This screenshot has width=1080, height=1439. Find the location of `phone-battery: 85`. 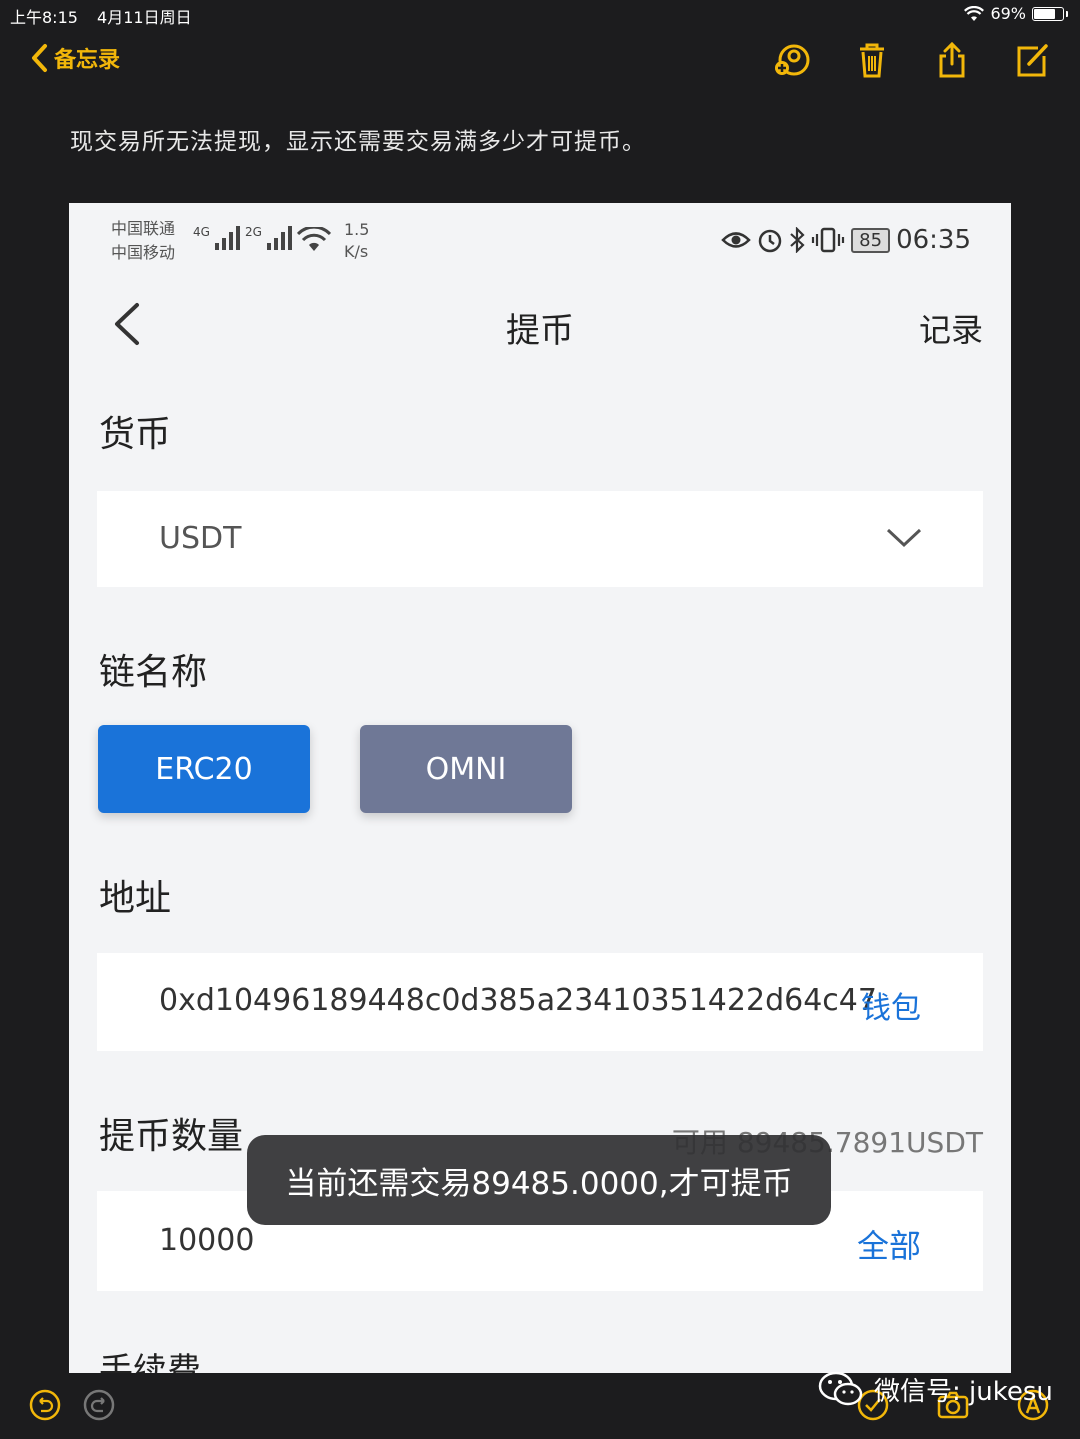

phone-battery: 85 is located at coordinates (871, 240).